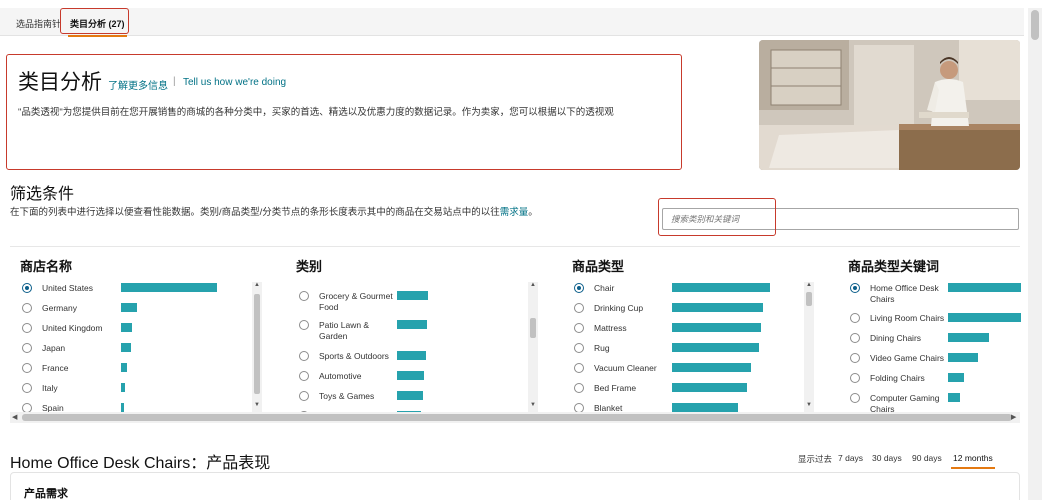 The height and width of the screenshot is (500, 1042). I want to click on category-option: Sports & Outdoors, so click(414, 357).